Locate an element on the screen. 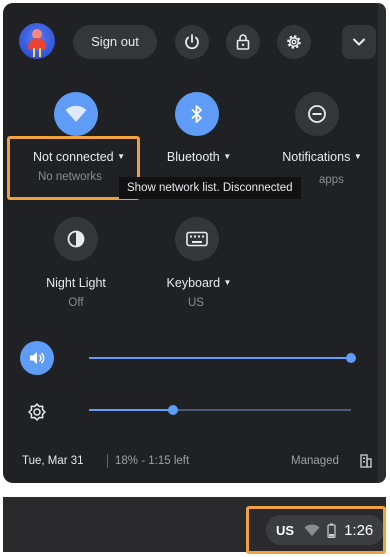 This screenshot has width=390, height=557. bluetooth-tile-label: Bluetooth ▼ is located at coordinates (199, 157).